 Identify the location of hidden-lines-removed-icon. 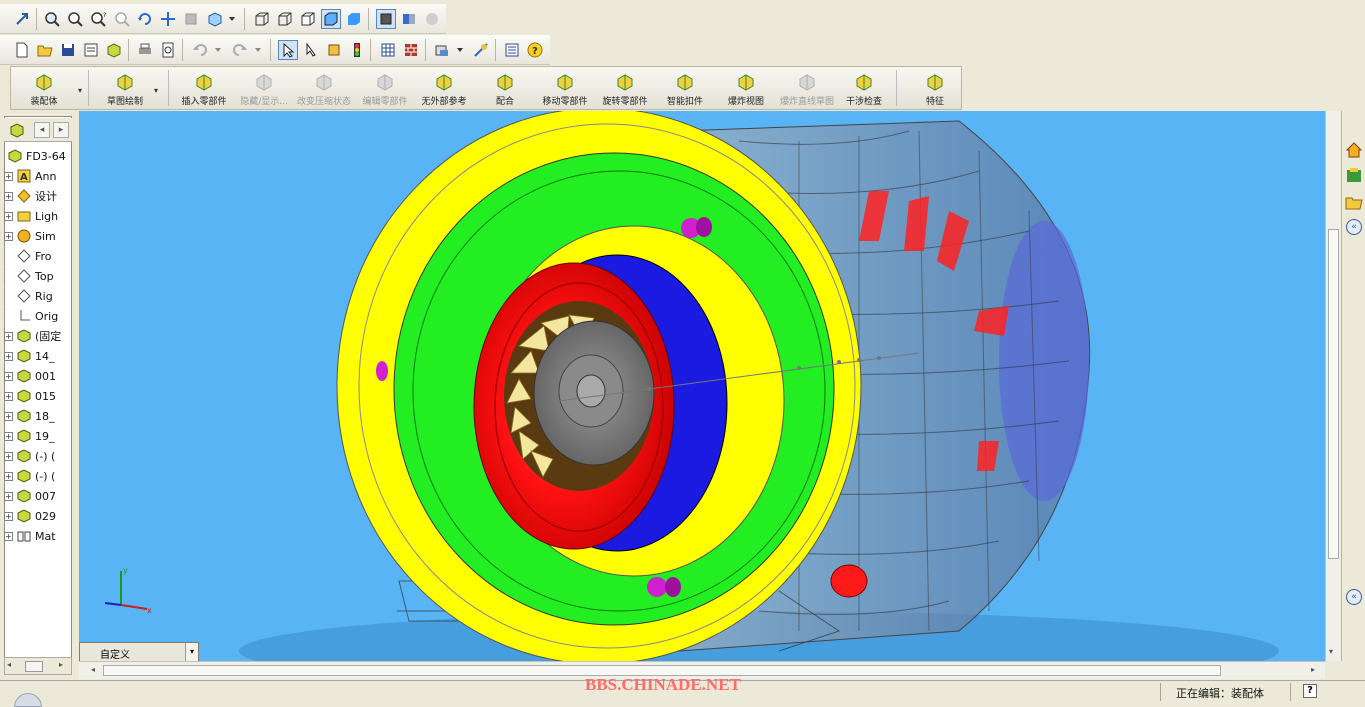
(308, 19).